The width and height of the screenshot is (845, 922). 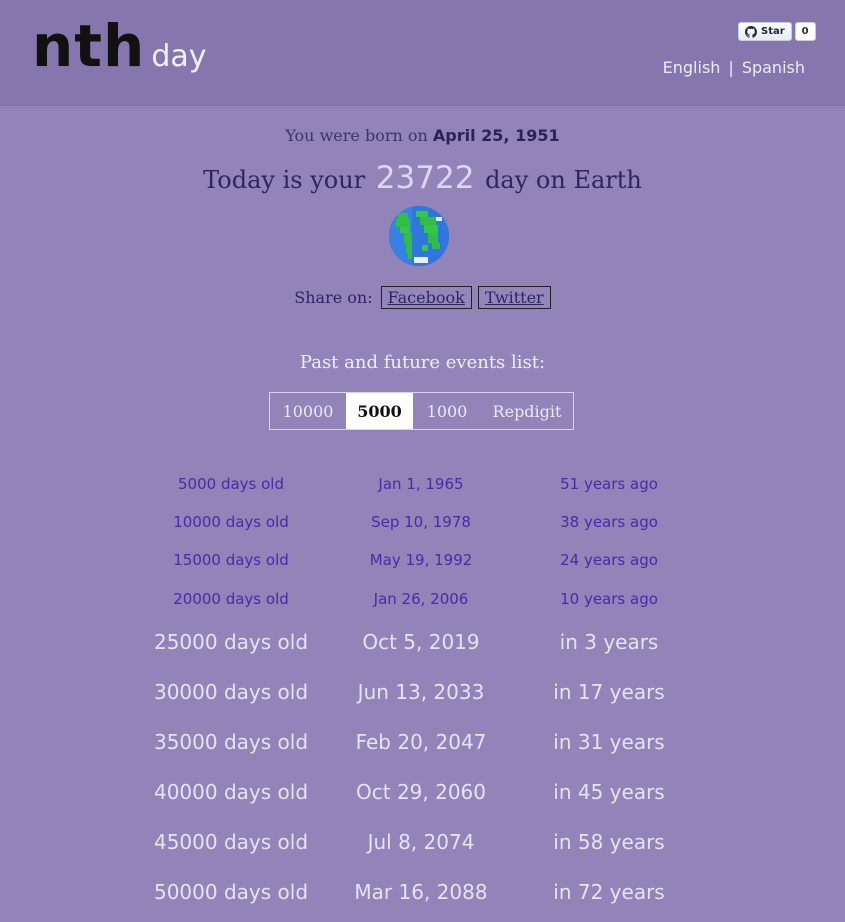 What do you see at coordinates (231, 742) in the screenshot?
I see `event-age: 35000 days old` at bounding box center [231, 742].